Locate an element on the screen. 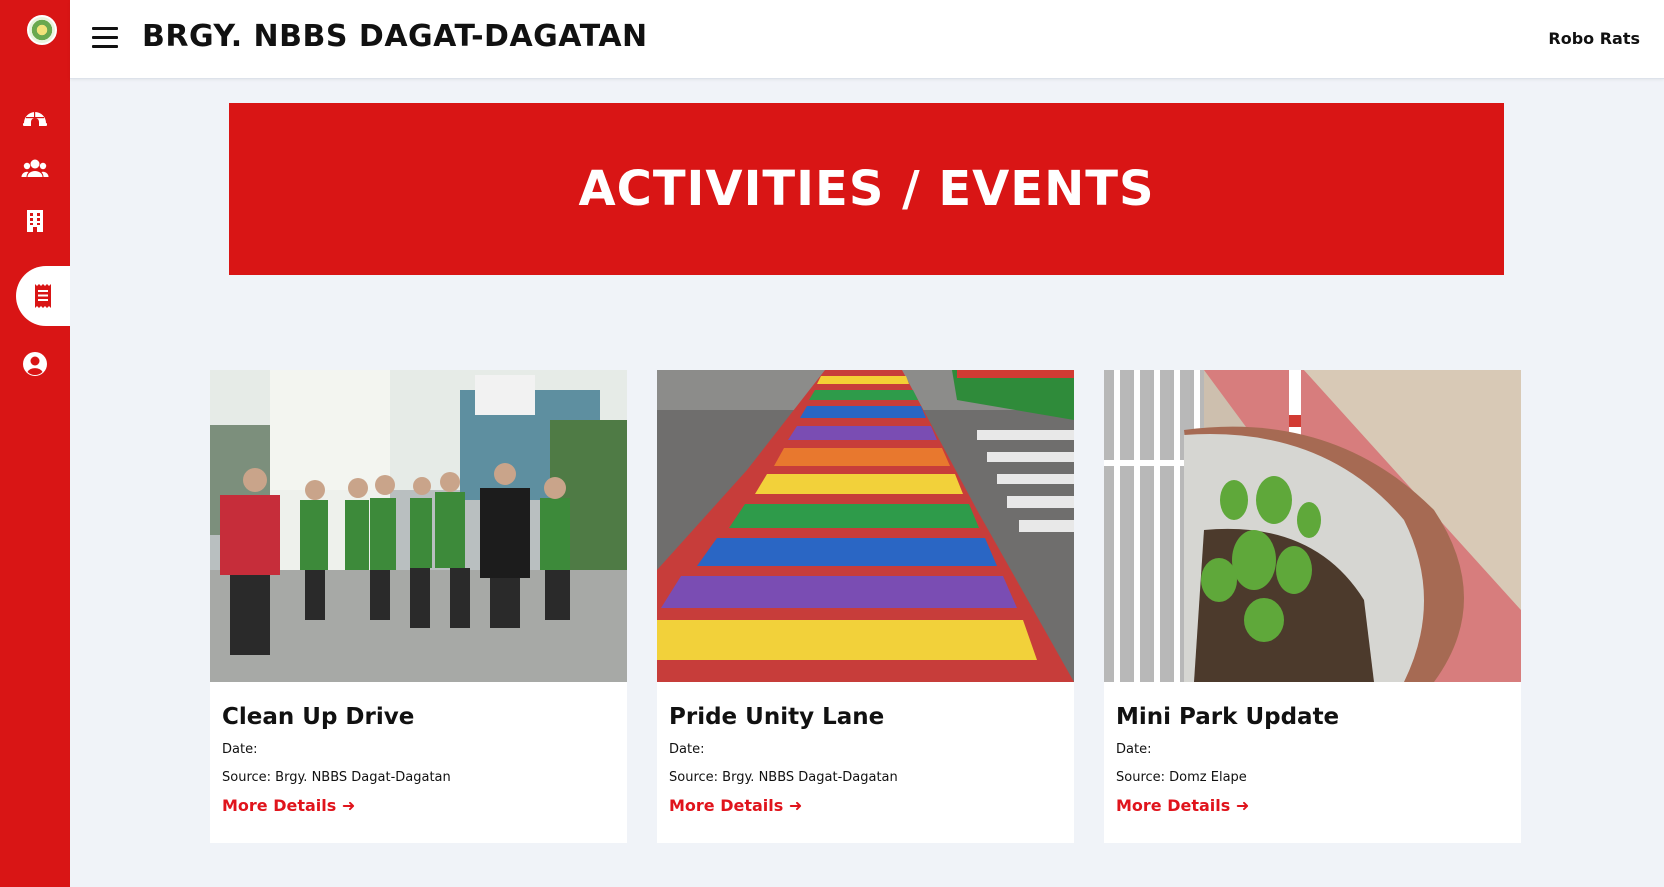 The image size is (1664, 887). users-icon is located at coordinates (35, 168).